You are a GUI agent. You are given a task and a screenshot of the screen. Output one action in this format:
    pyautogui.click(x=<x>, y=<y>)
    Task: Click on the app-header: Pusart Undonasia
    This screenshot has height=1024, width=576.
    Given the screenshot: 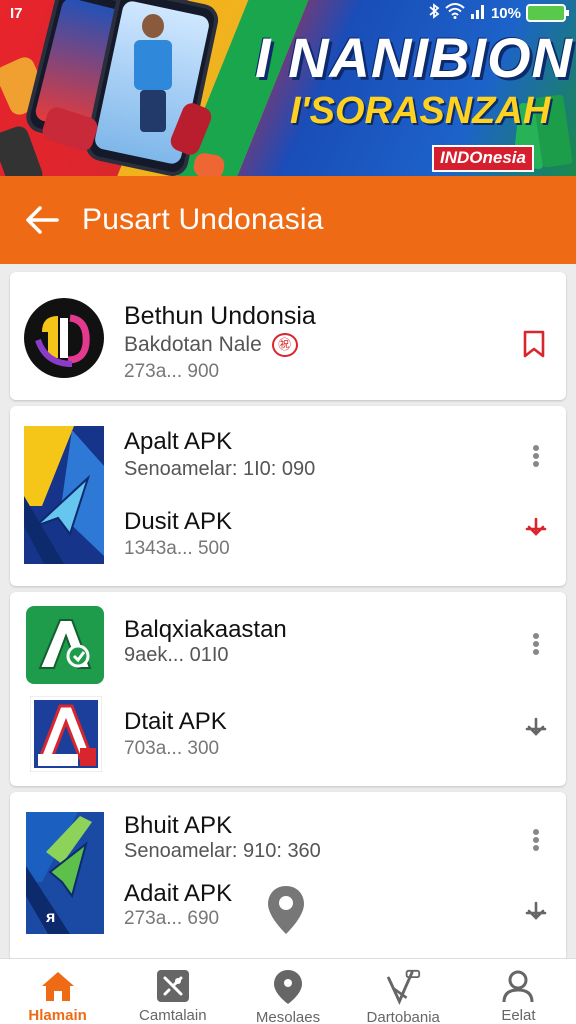 What is the action you would take?
    pyautogui.click(x=288, y=220)
    